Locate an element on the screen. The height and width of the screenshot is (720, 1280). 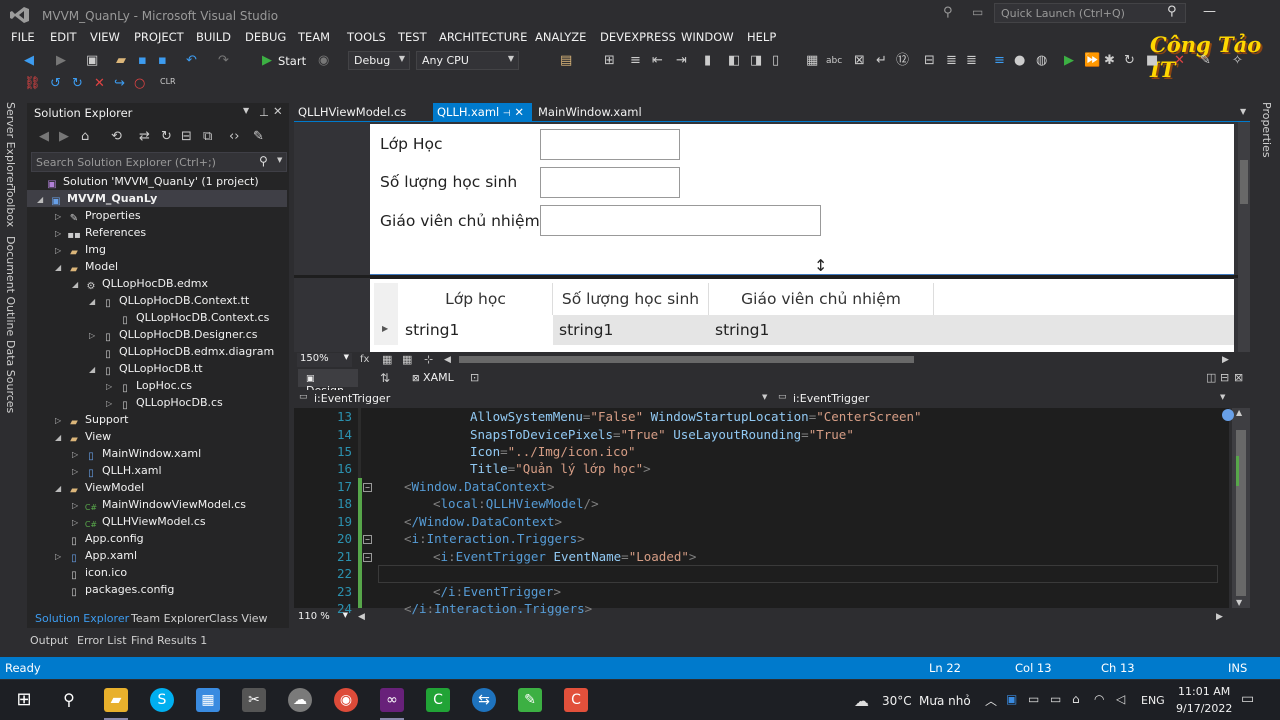
menu-team: TEAM is located at coordinates (314, 37).